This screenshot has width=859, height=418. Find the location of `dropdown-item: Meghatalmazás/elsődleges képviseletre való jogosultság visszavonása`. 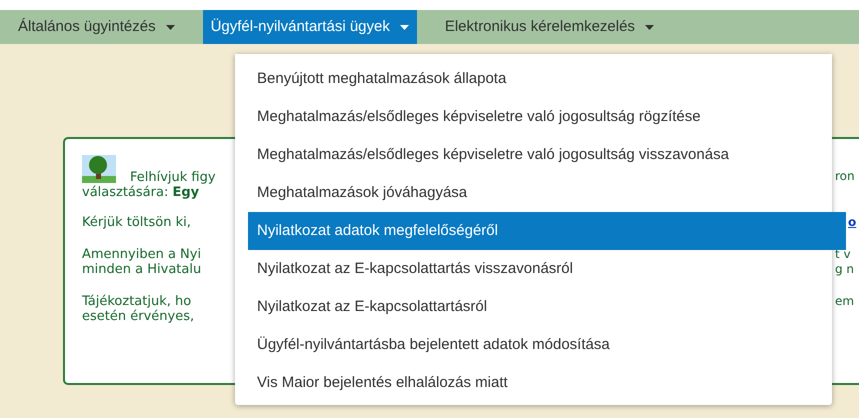

dropdown-item: Meghatalmazás/elsődleges képviseletre való jogosultság visszavonása is located at coordinates (533, 155).